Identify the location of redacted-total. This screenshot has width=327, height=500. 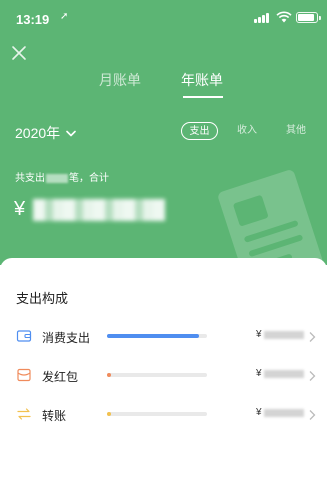
(99, 209).